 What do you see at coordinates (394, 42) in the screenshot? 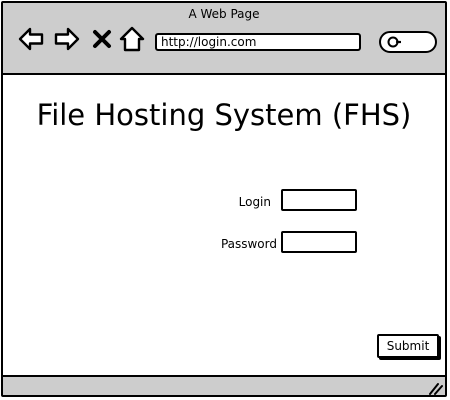
I see `search-icon` at bounding box center [394, 42].